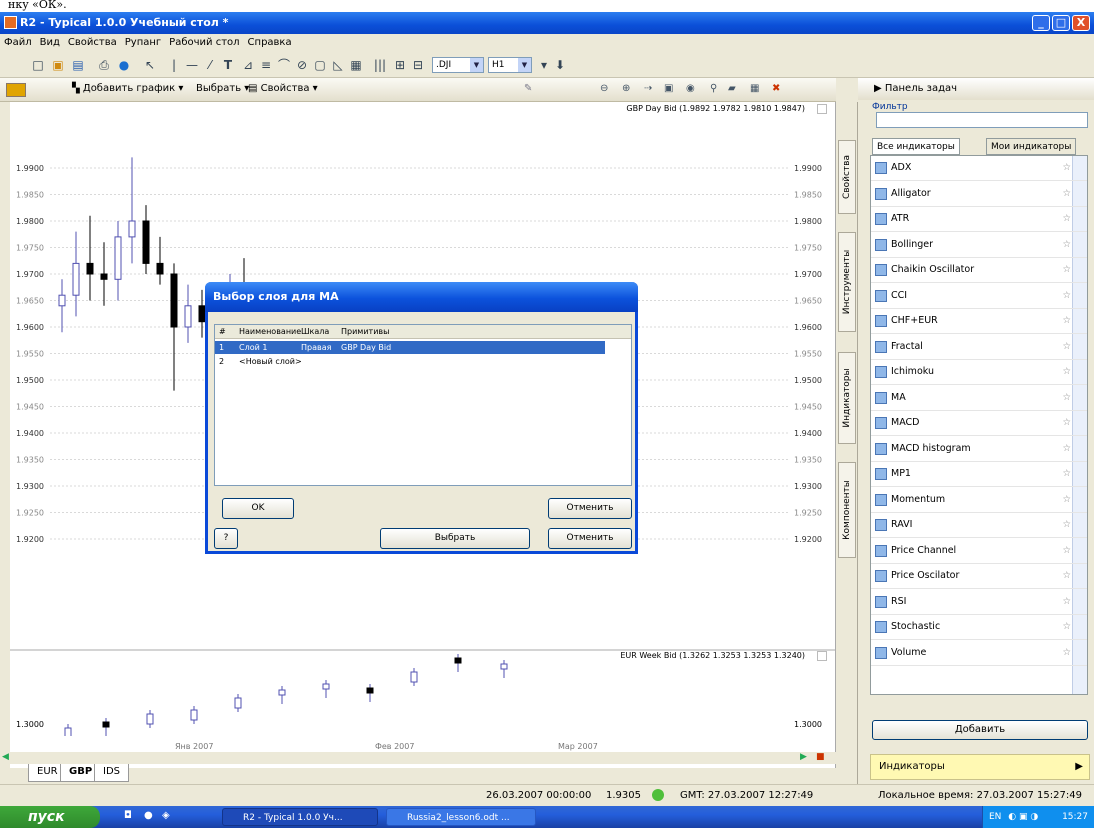 This screenshot has height=828, width=1094. Describe the element at coordinates (5, 757) in the screenshot. I see `scroll-left-icon: ◀` at that location.